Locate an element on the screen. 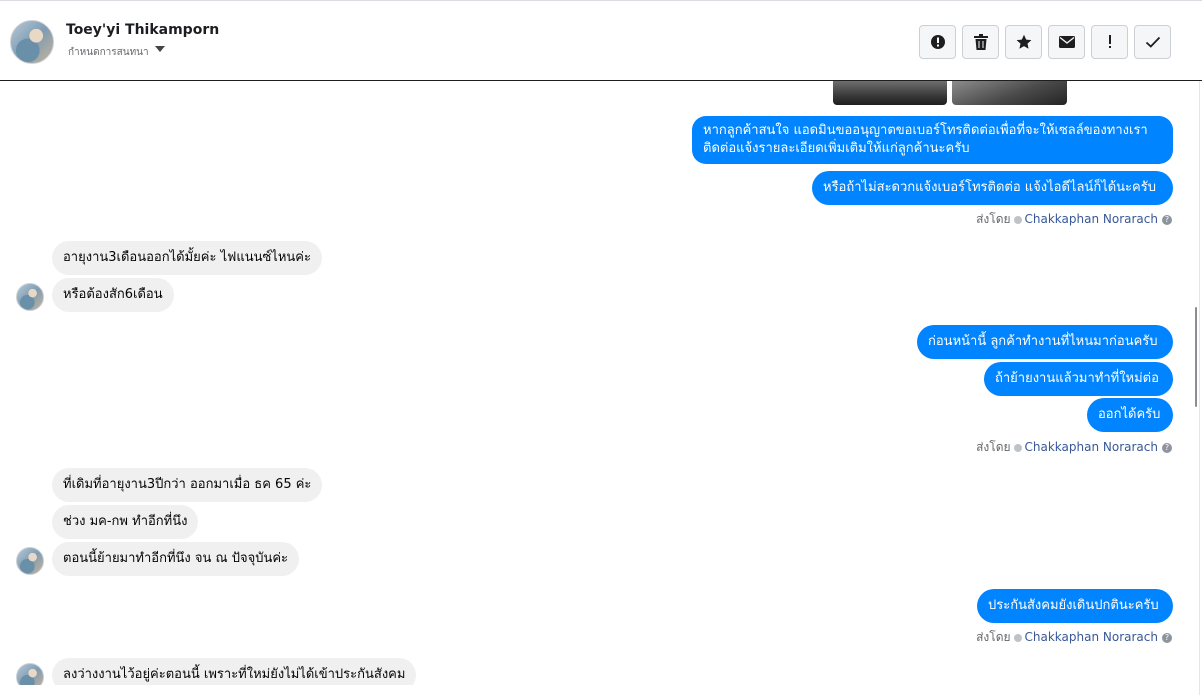 Image resolution: width=1202 pixels, height=695 pixels. conversation-header: Toey'yi Thikamporn กำหนดการสนทนา is located at coordinates (601, 40).